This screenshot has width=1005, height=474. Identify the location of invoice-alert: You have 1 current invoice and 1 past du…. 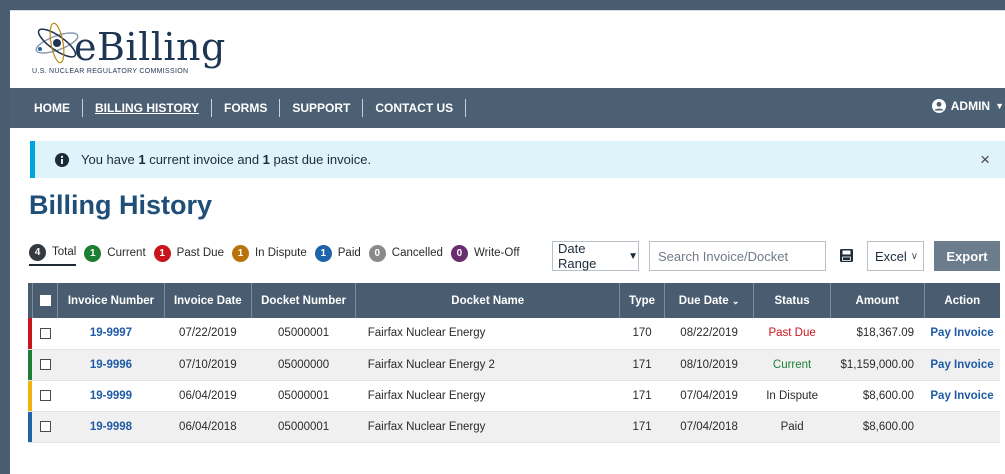
(517, 159).